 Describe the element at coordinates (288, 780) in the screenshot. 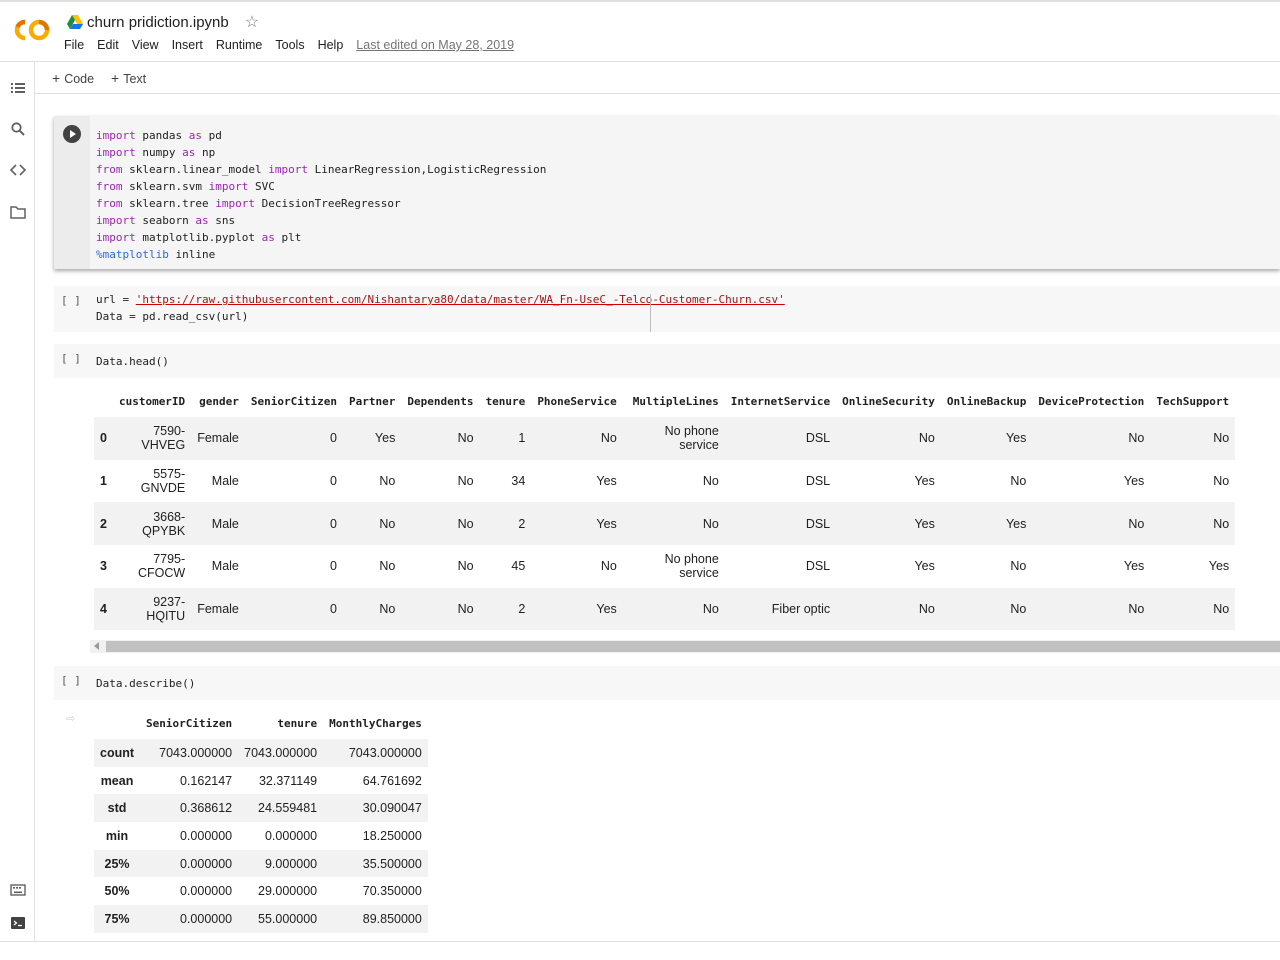

I see `table-cell: 32.371149` at that location.